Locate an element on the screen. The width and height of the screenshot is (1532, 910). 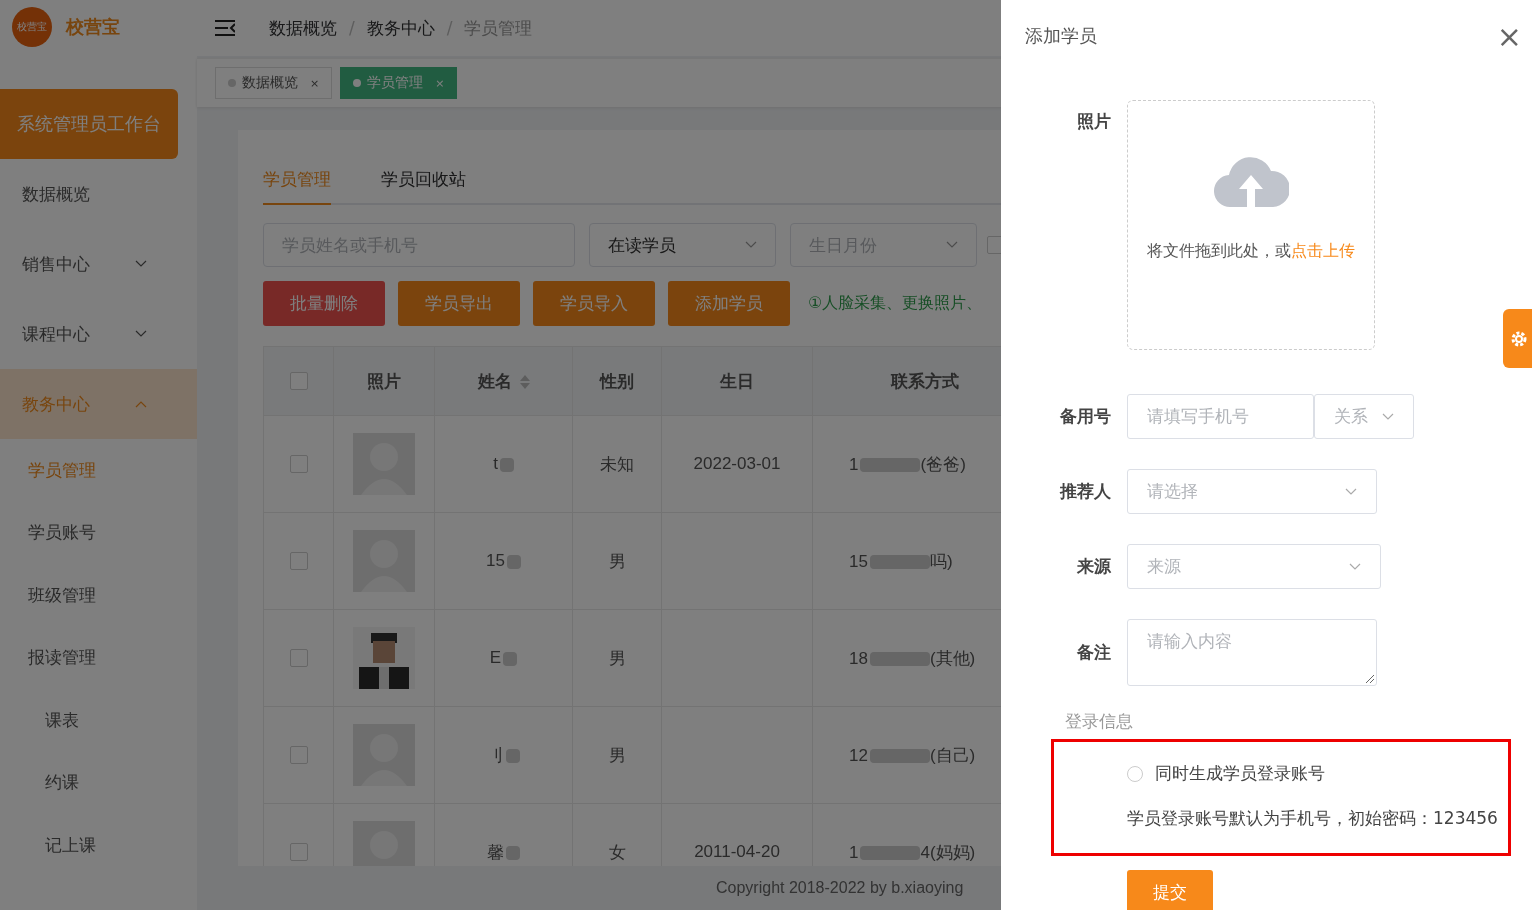
name-cell: t is located at coordinates (495, 463).